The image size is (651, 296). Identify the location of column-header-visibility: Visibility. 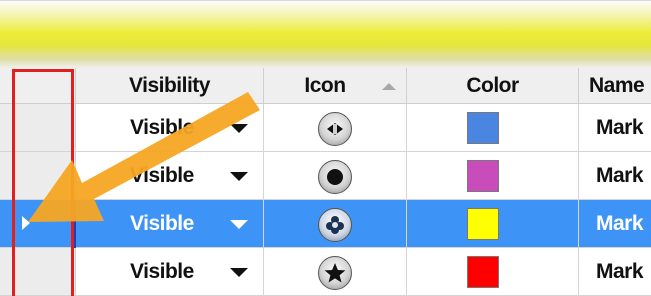
(170, 86).